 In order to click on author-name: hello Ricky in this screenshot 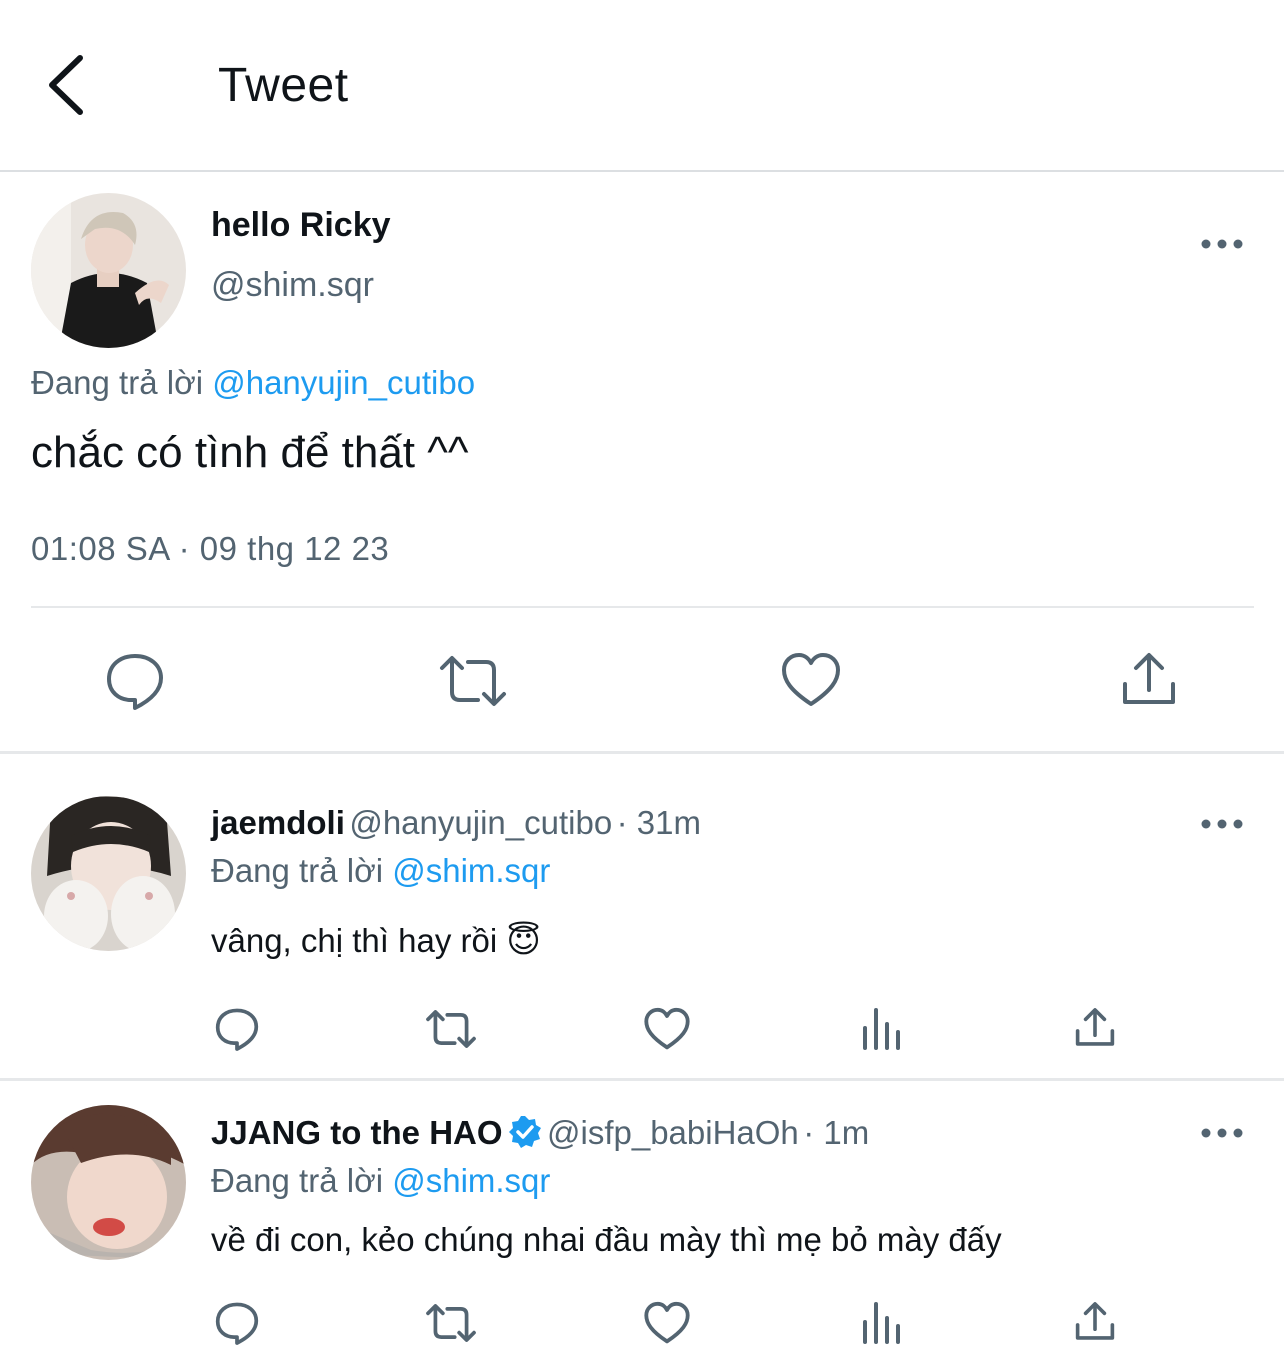, I will do `click(301, 225)`.